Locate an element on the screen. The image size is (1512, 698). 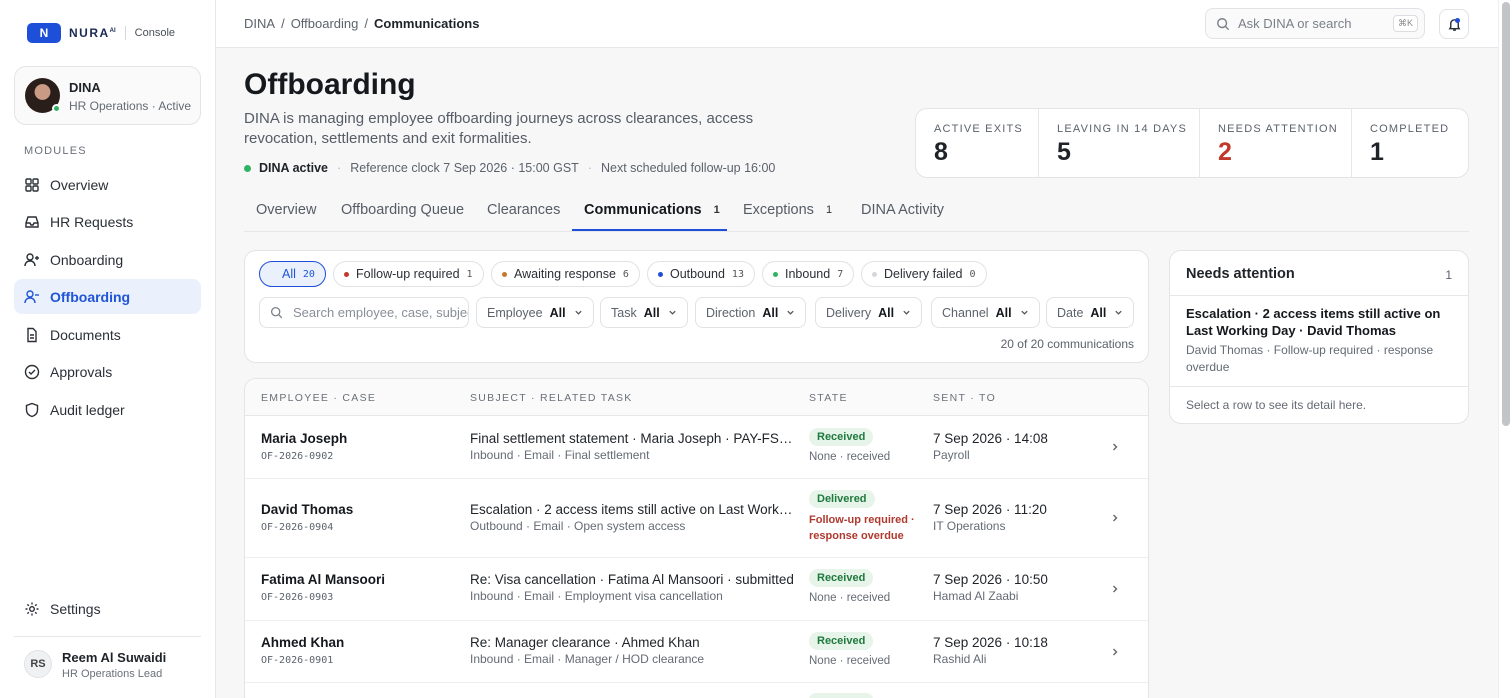
date-filter-dropdown: Date All is located at coordinates (1090, 312).